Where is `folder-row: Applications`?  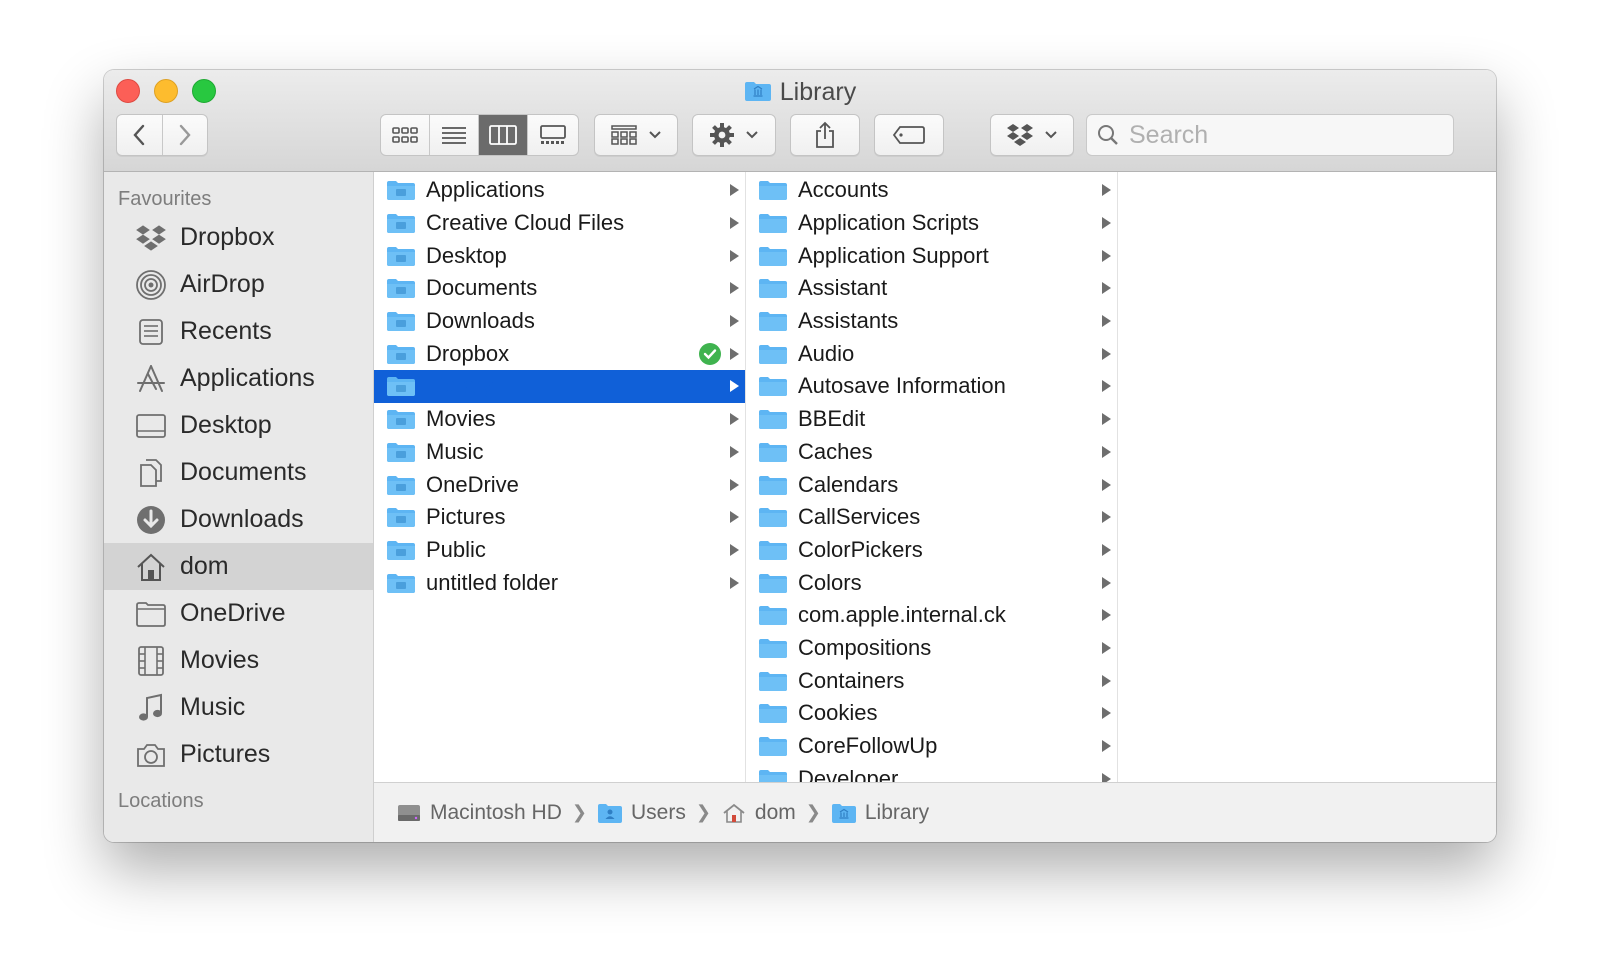 folder-row: Applications is located at coordinates (559, 190).